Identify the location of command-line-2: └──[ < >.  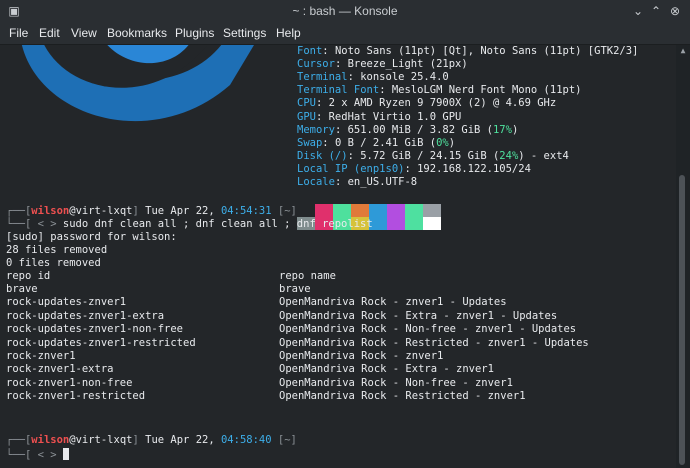
(37, 454).